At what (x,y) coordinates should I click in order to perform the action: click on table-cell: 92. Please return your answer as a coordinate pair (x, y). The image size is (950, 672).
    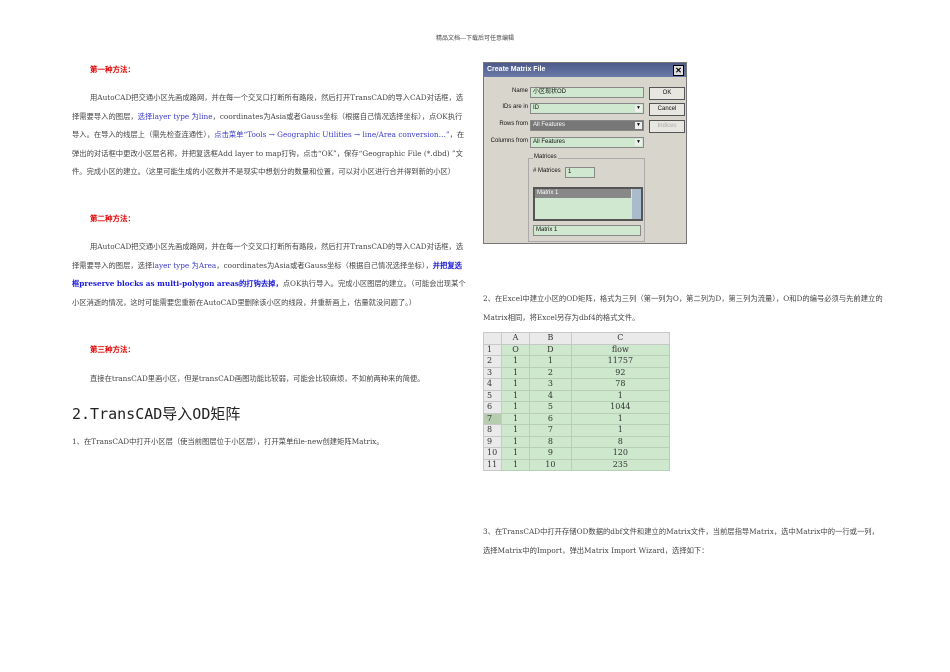
    Looking at the image, I should click on (620, 372).